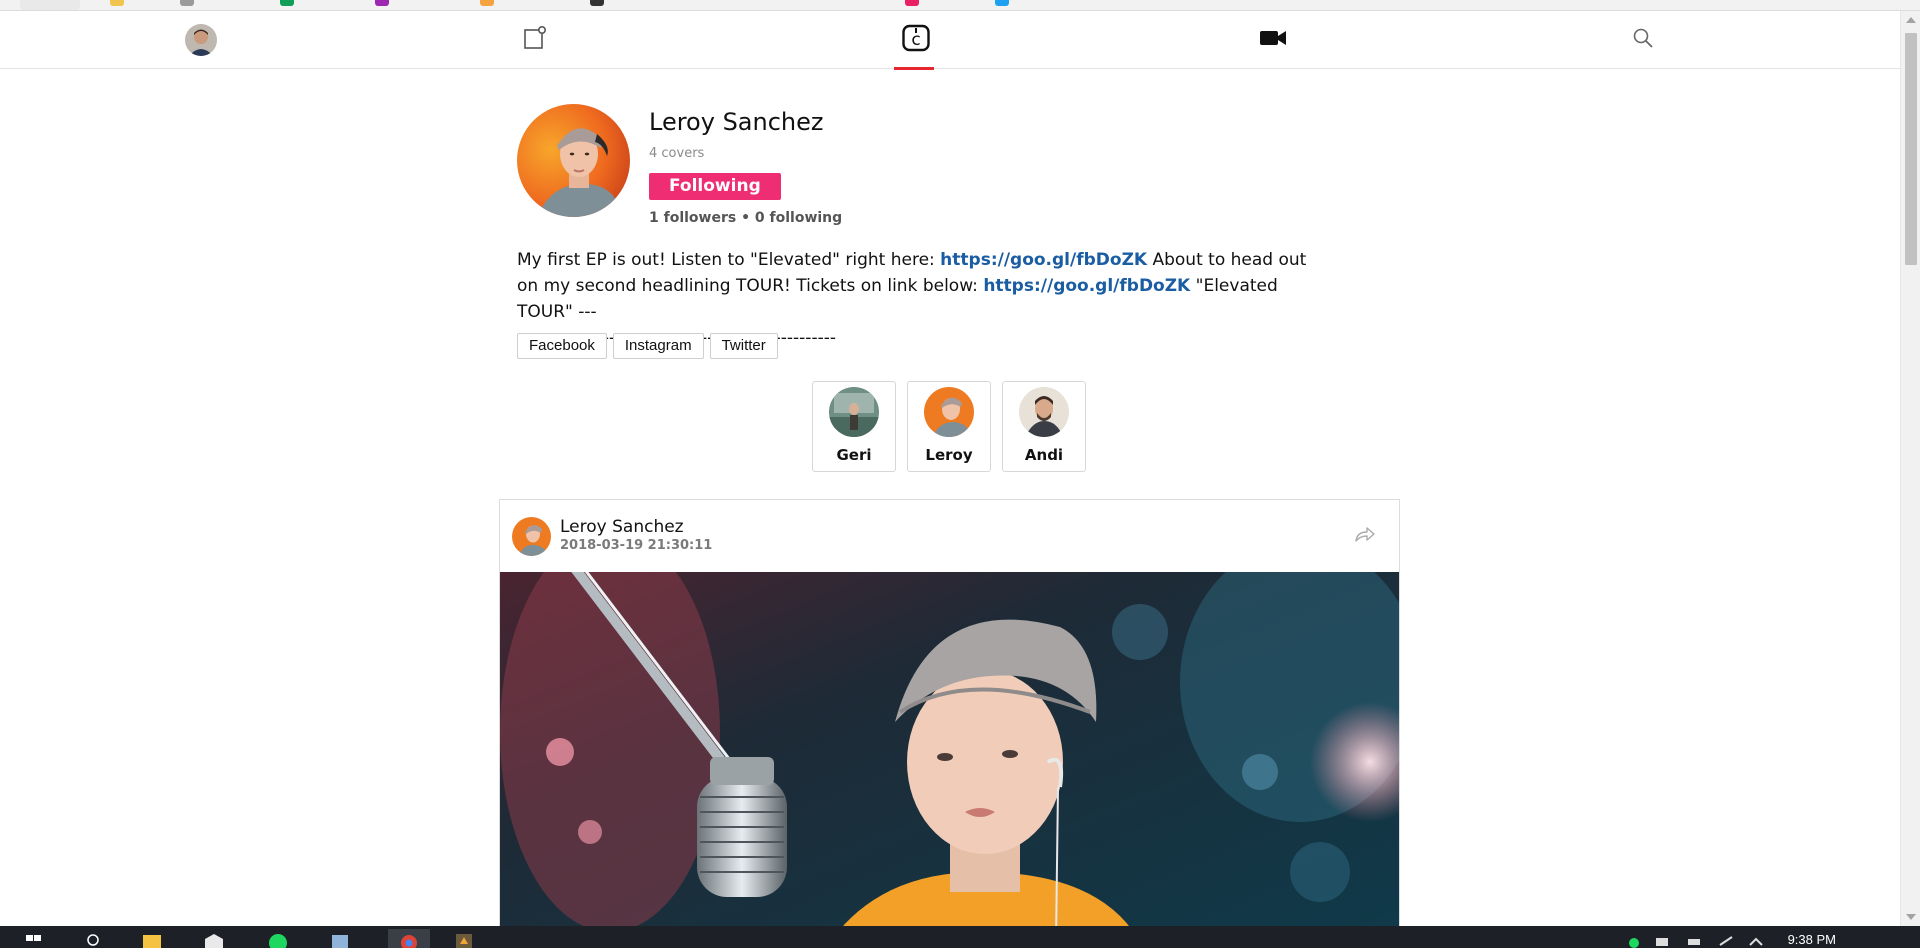 Image resolution: width=1920 pixels, height=952 pixels. I want to click on profile-name: Leroy Sanchez, so click(736, 122).